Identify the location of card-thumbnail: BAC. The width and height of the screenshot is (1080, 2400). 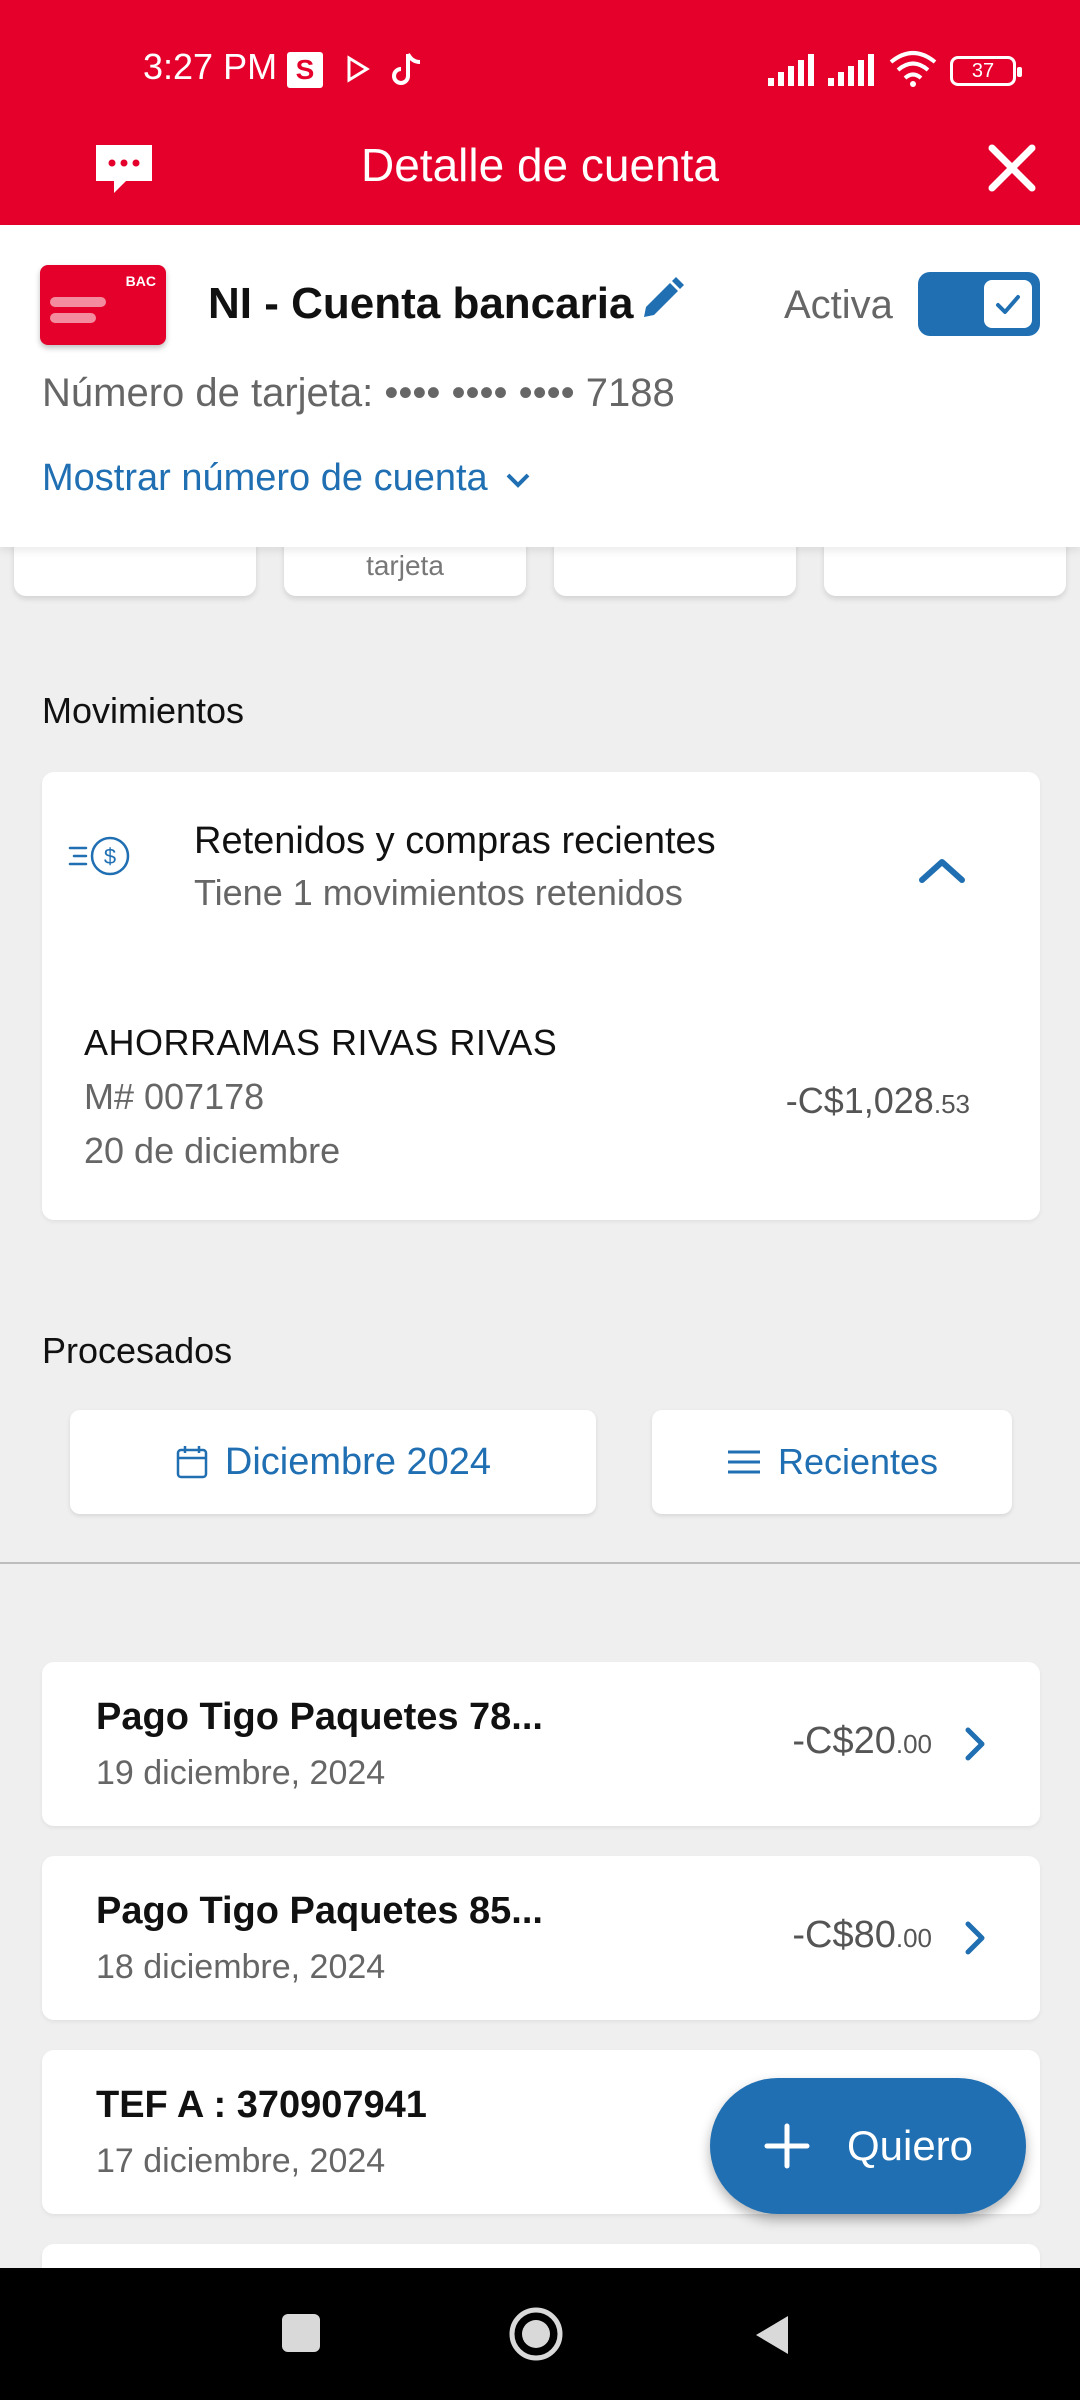
(103, 305).